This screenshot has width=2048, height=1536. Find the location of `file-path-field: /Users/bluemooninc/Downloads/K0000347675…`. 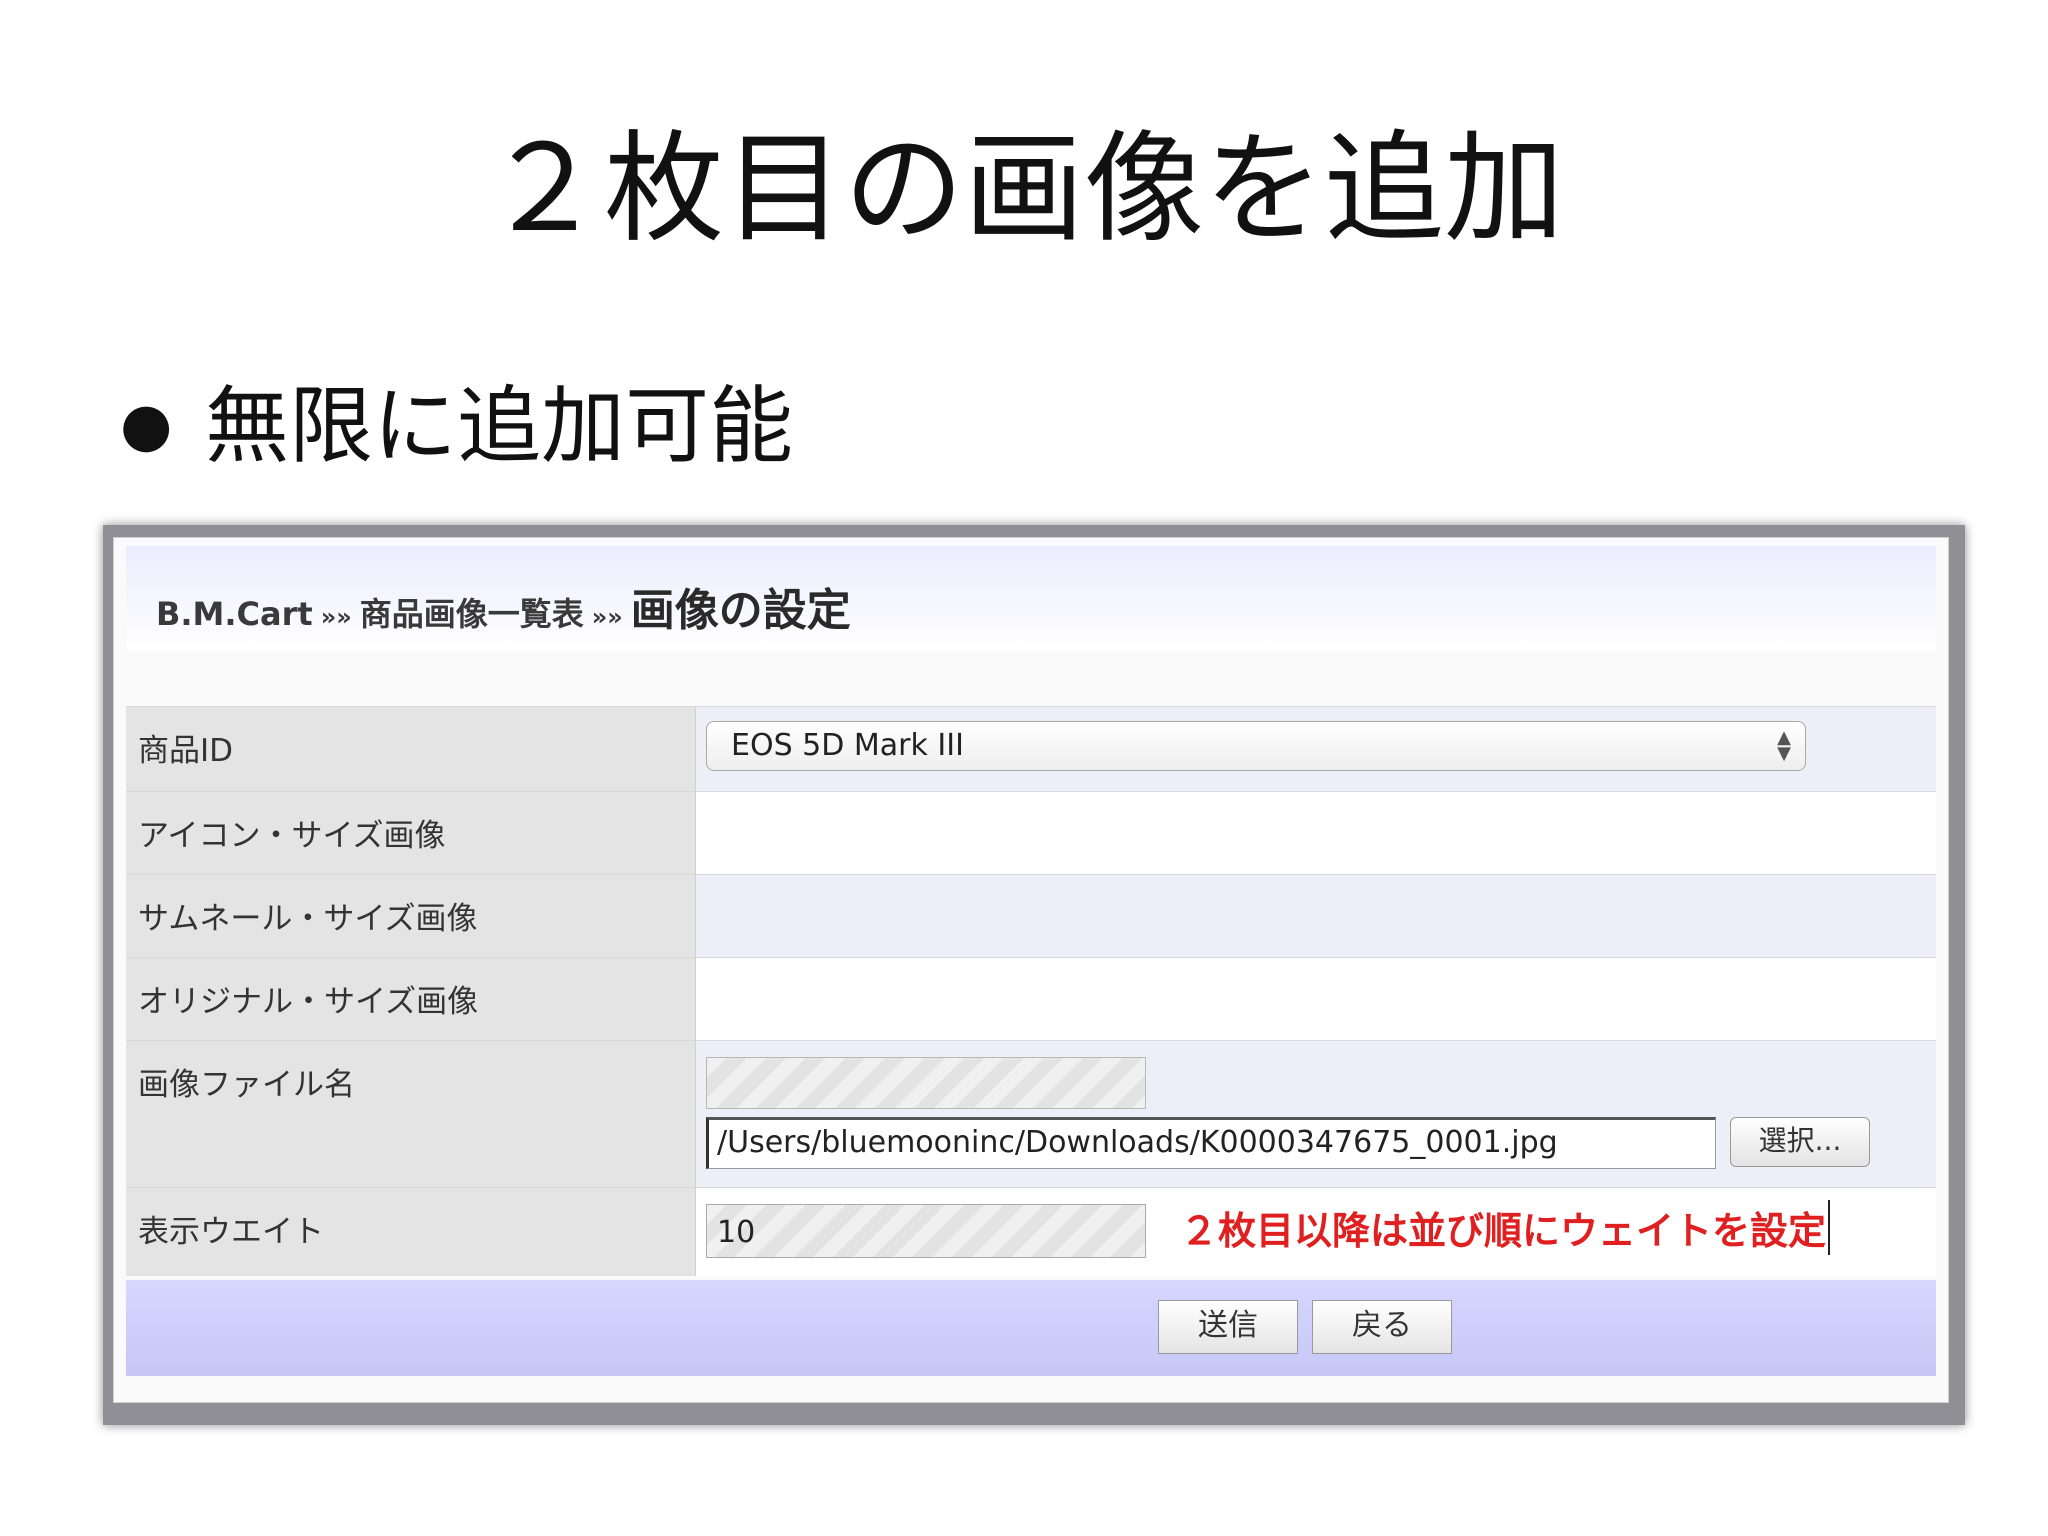

file-path-field: /Users/bluemooninc/Downloads/K0000347675… is located at coordinates (1211, 1143).